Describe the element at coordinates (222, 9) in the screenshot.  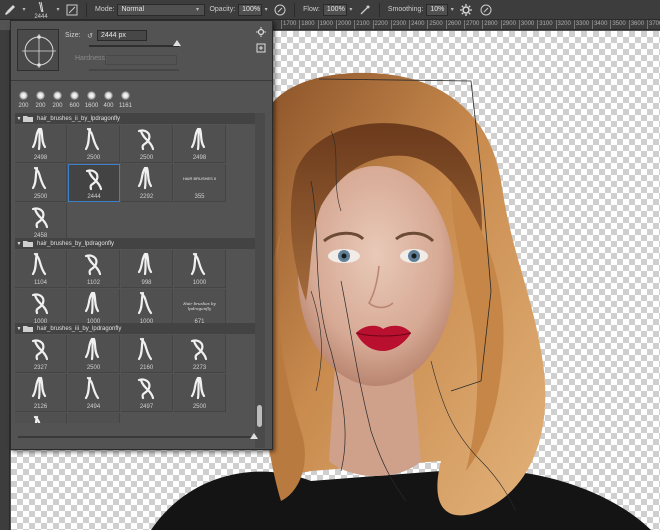
I see `opacity-label: Opacity:` at that location.